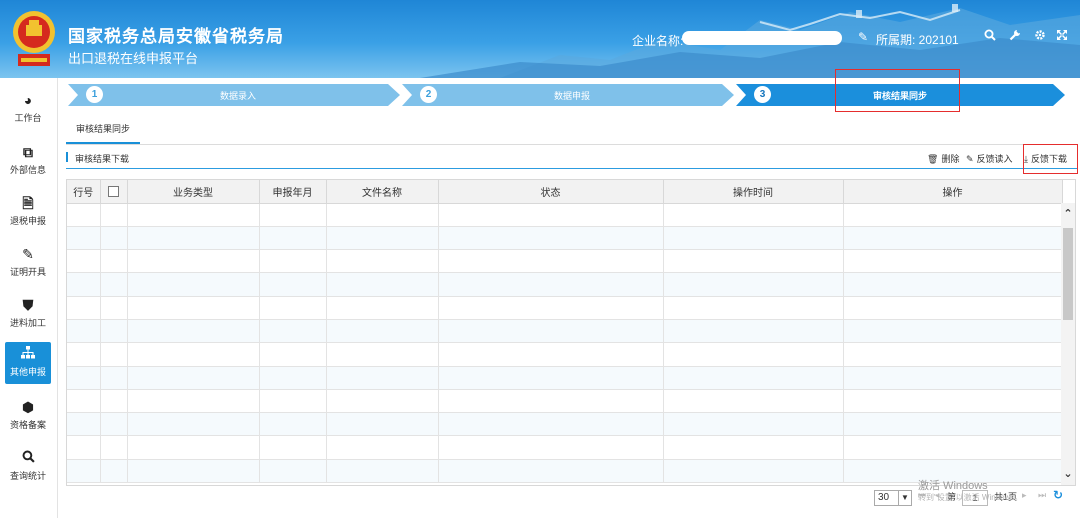 This screenshot has width=1080, height=518. What do you see at coordinates (762, 38) in the screenshot?
I see `company-name-value` at bounding box center [762, 38].